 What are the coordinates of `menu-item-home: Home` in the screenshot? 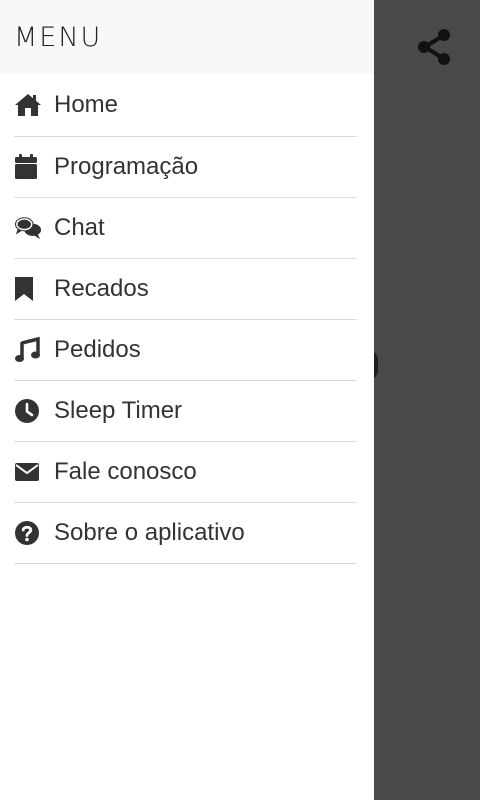 It's located at (185, 105).